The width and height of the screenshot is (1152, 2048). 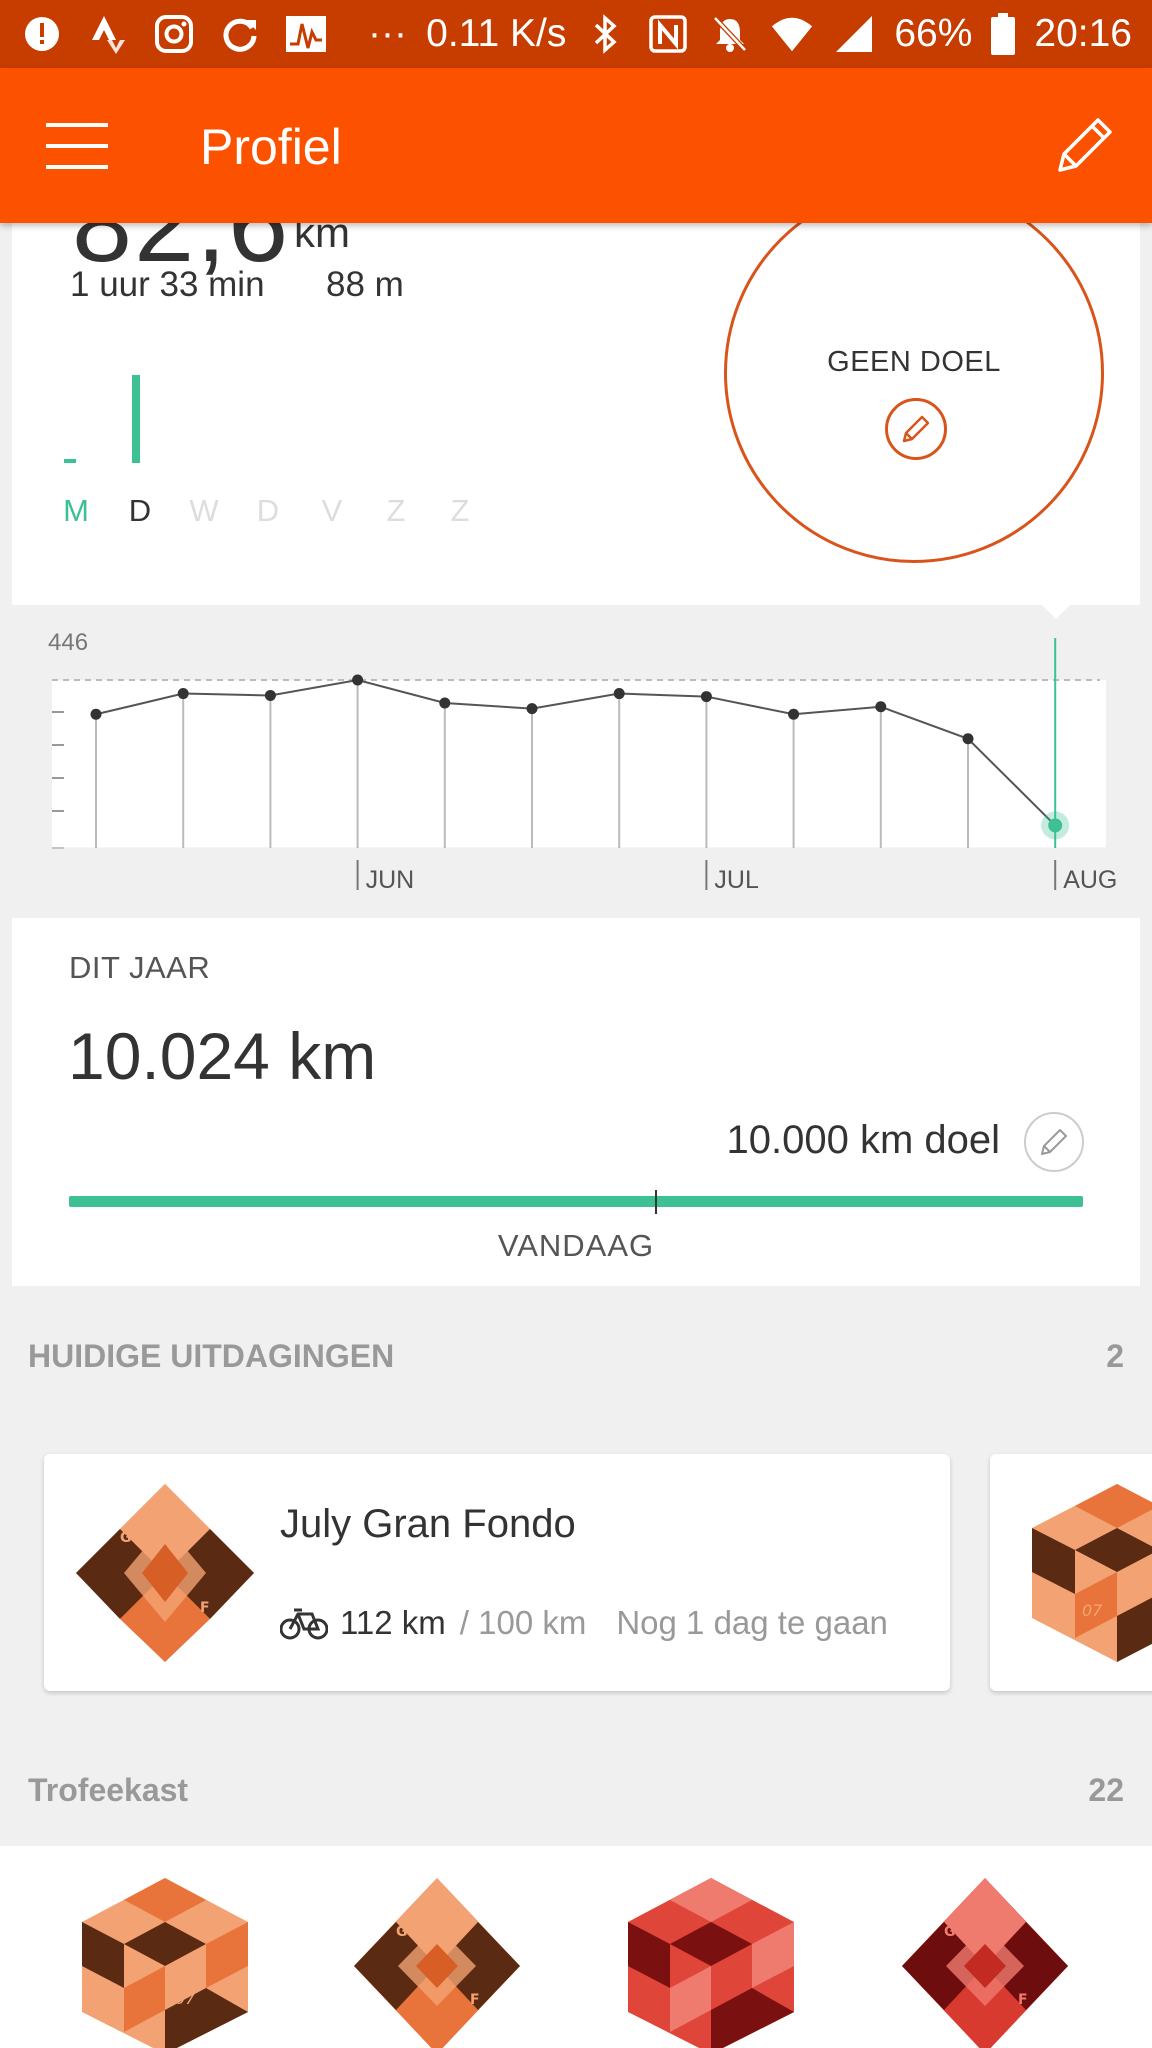 I want to click on week-elevation: 88 m, so click(x=365, y=284).